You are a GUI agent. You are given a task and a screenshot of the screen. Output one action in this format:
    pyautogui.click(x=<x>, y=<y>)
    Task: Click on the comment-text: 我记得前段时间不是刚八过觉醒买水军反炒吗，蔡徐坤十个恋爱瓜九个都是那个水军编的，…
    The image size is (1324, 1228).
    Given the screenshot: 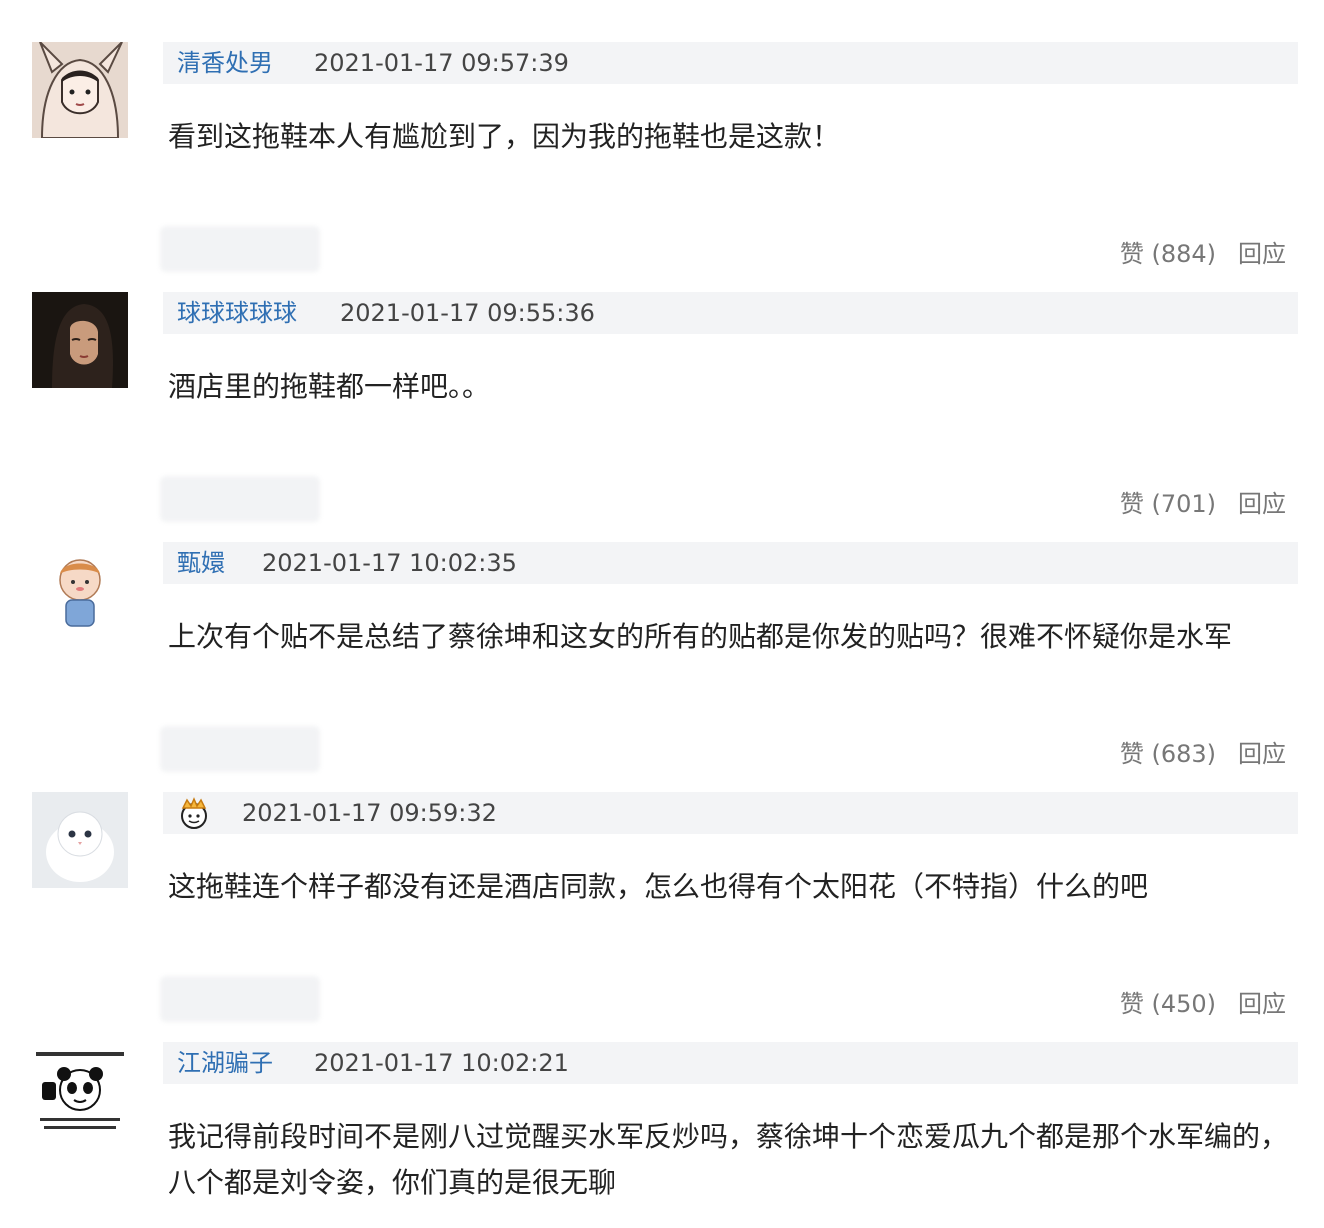 What is the action you would take?
    pyautogui.click(x=728, y=1160)
    